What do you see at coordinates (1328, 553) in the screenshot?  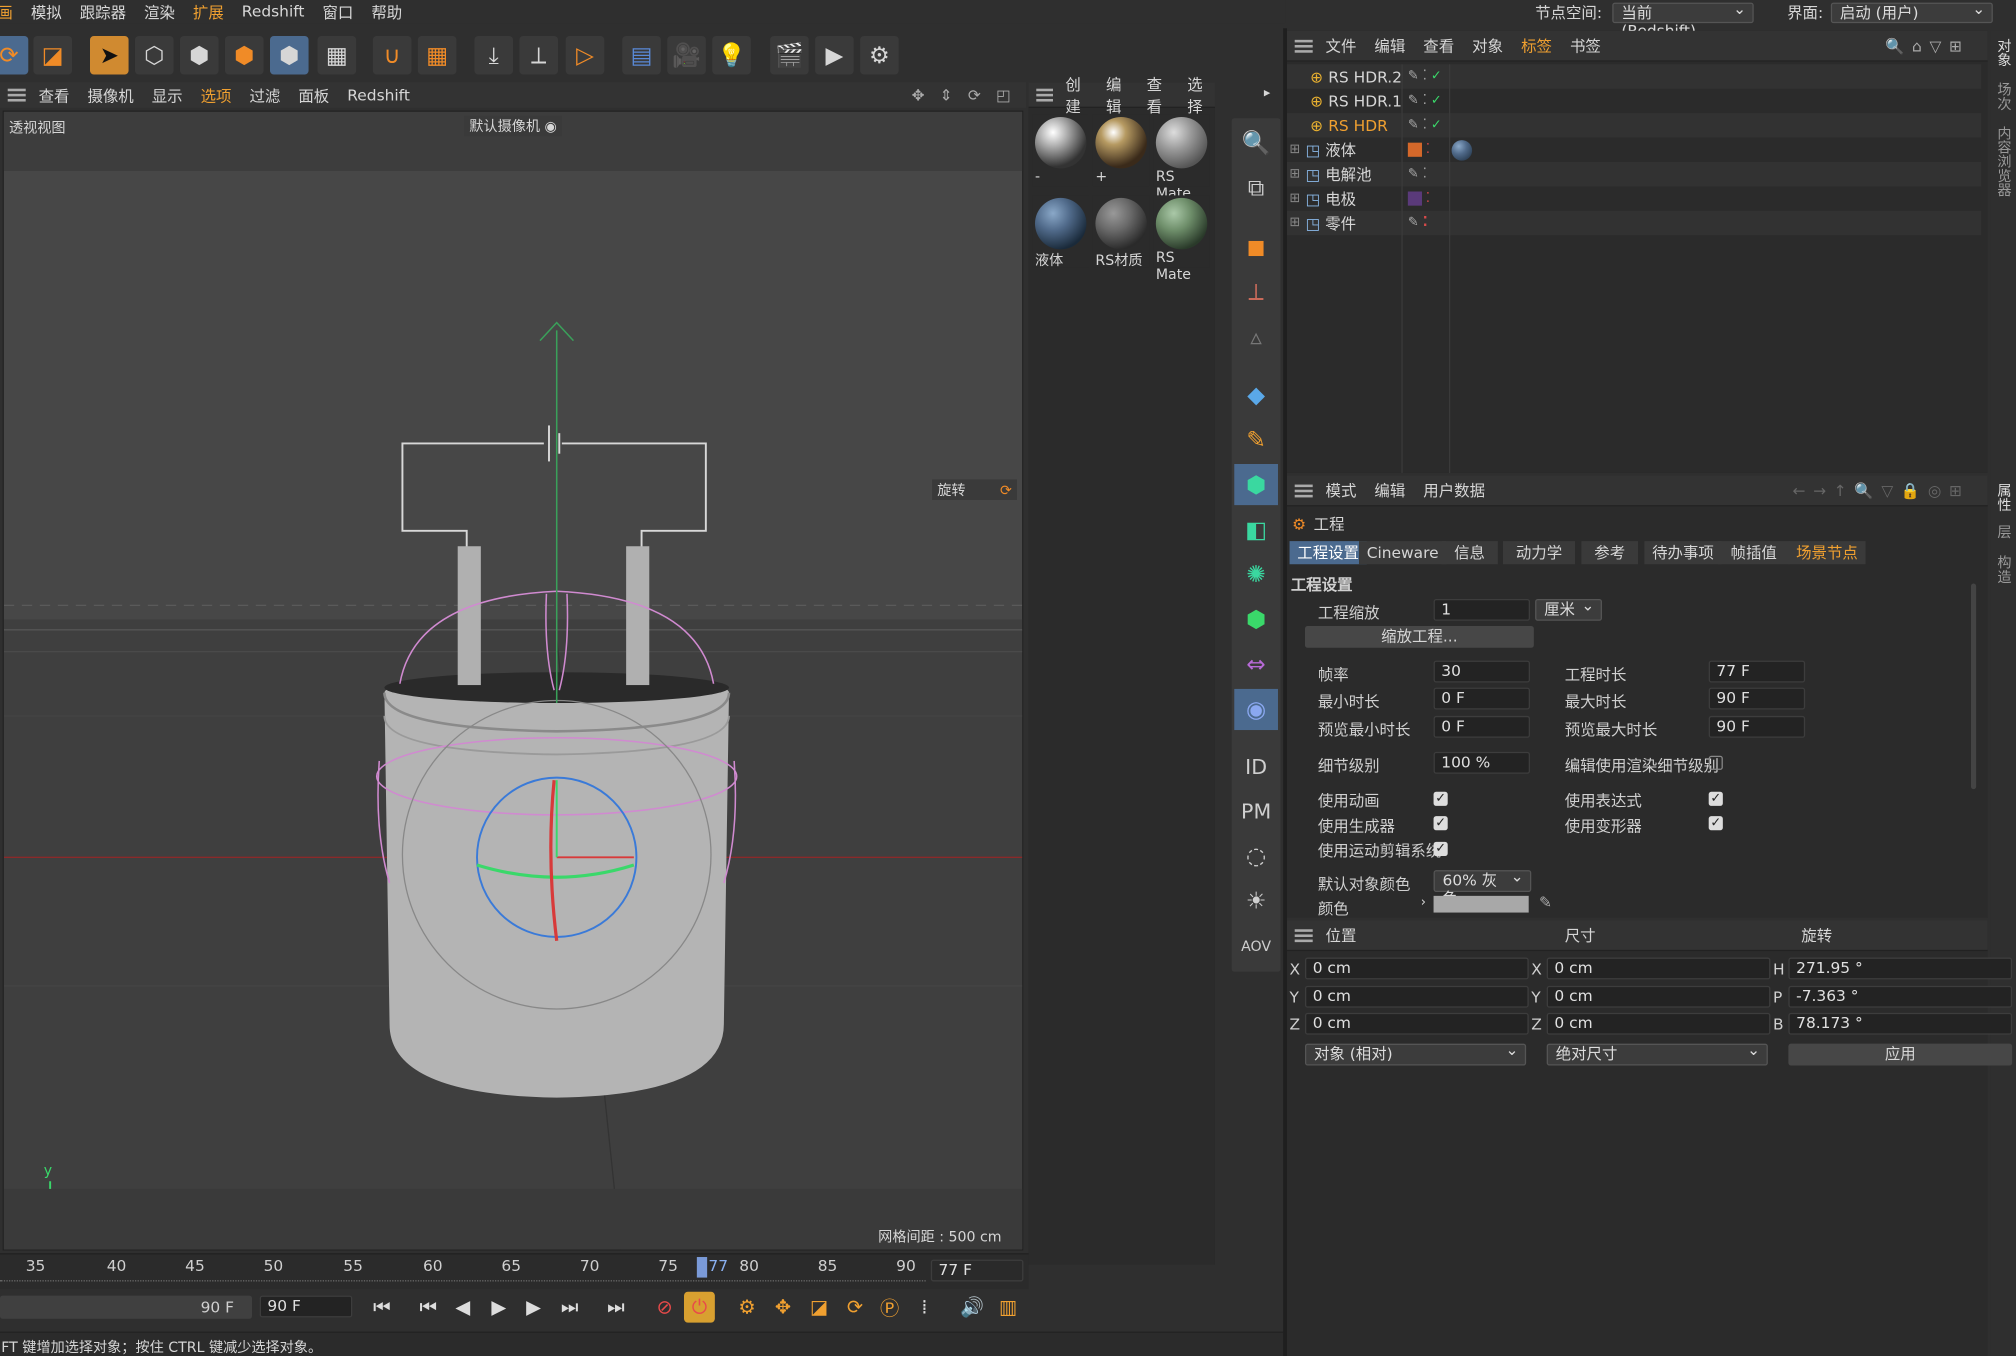 I see `tab-project-settings: 工程设置` at bounding box center [1328, 553].